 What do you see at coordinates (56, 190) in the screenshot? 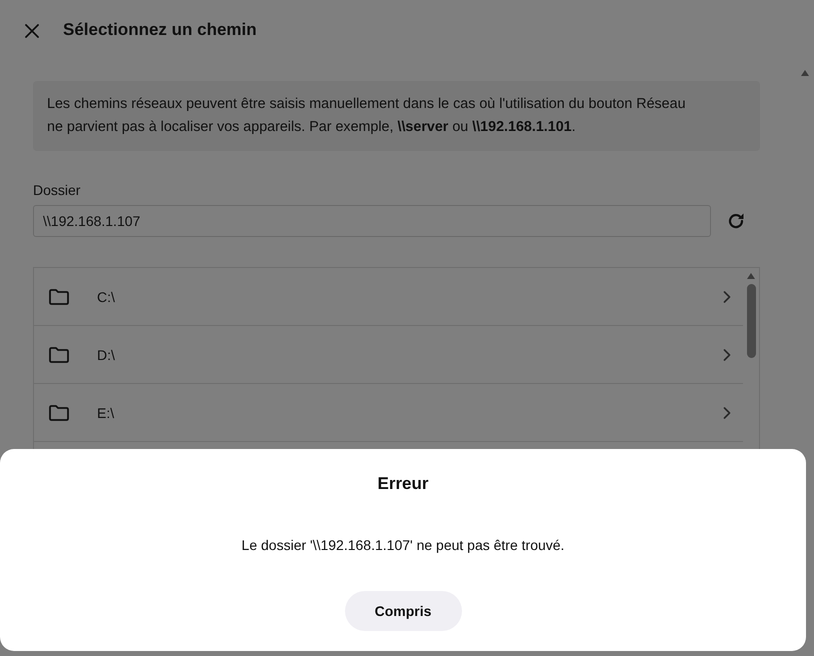
I see `field-label: Dossier` at bounding box center [56, 190].